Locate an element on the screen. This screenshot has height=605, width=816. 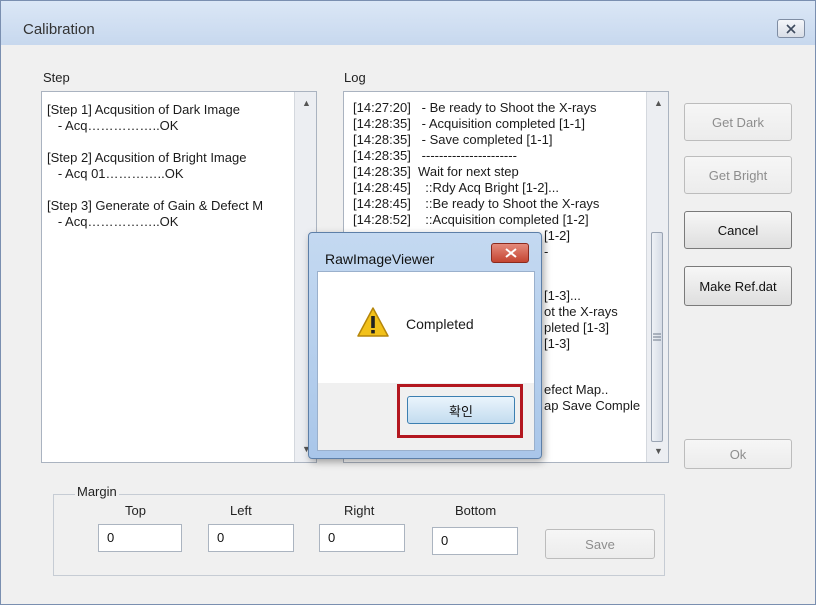
dialog-title: RawImageViewer is located at coordinates (380, 259).